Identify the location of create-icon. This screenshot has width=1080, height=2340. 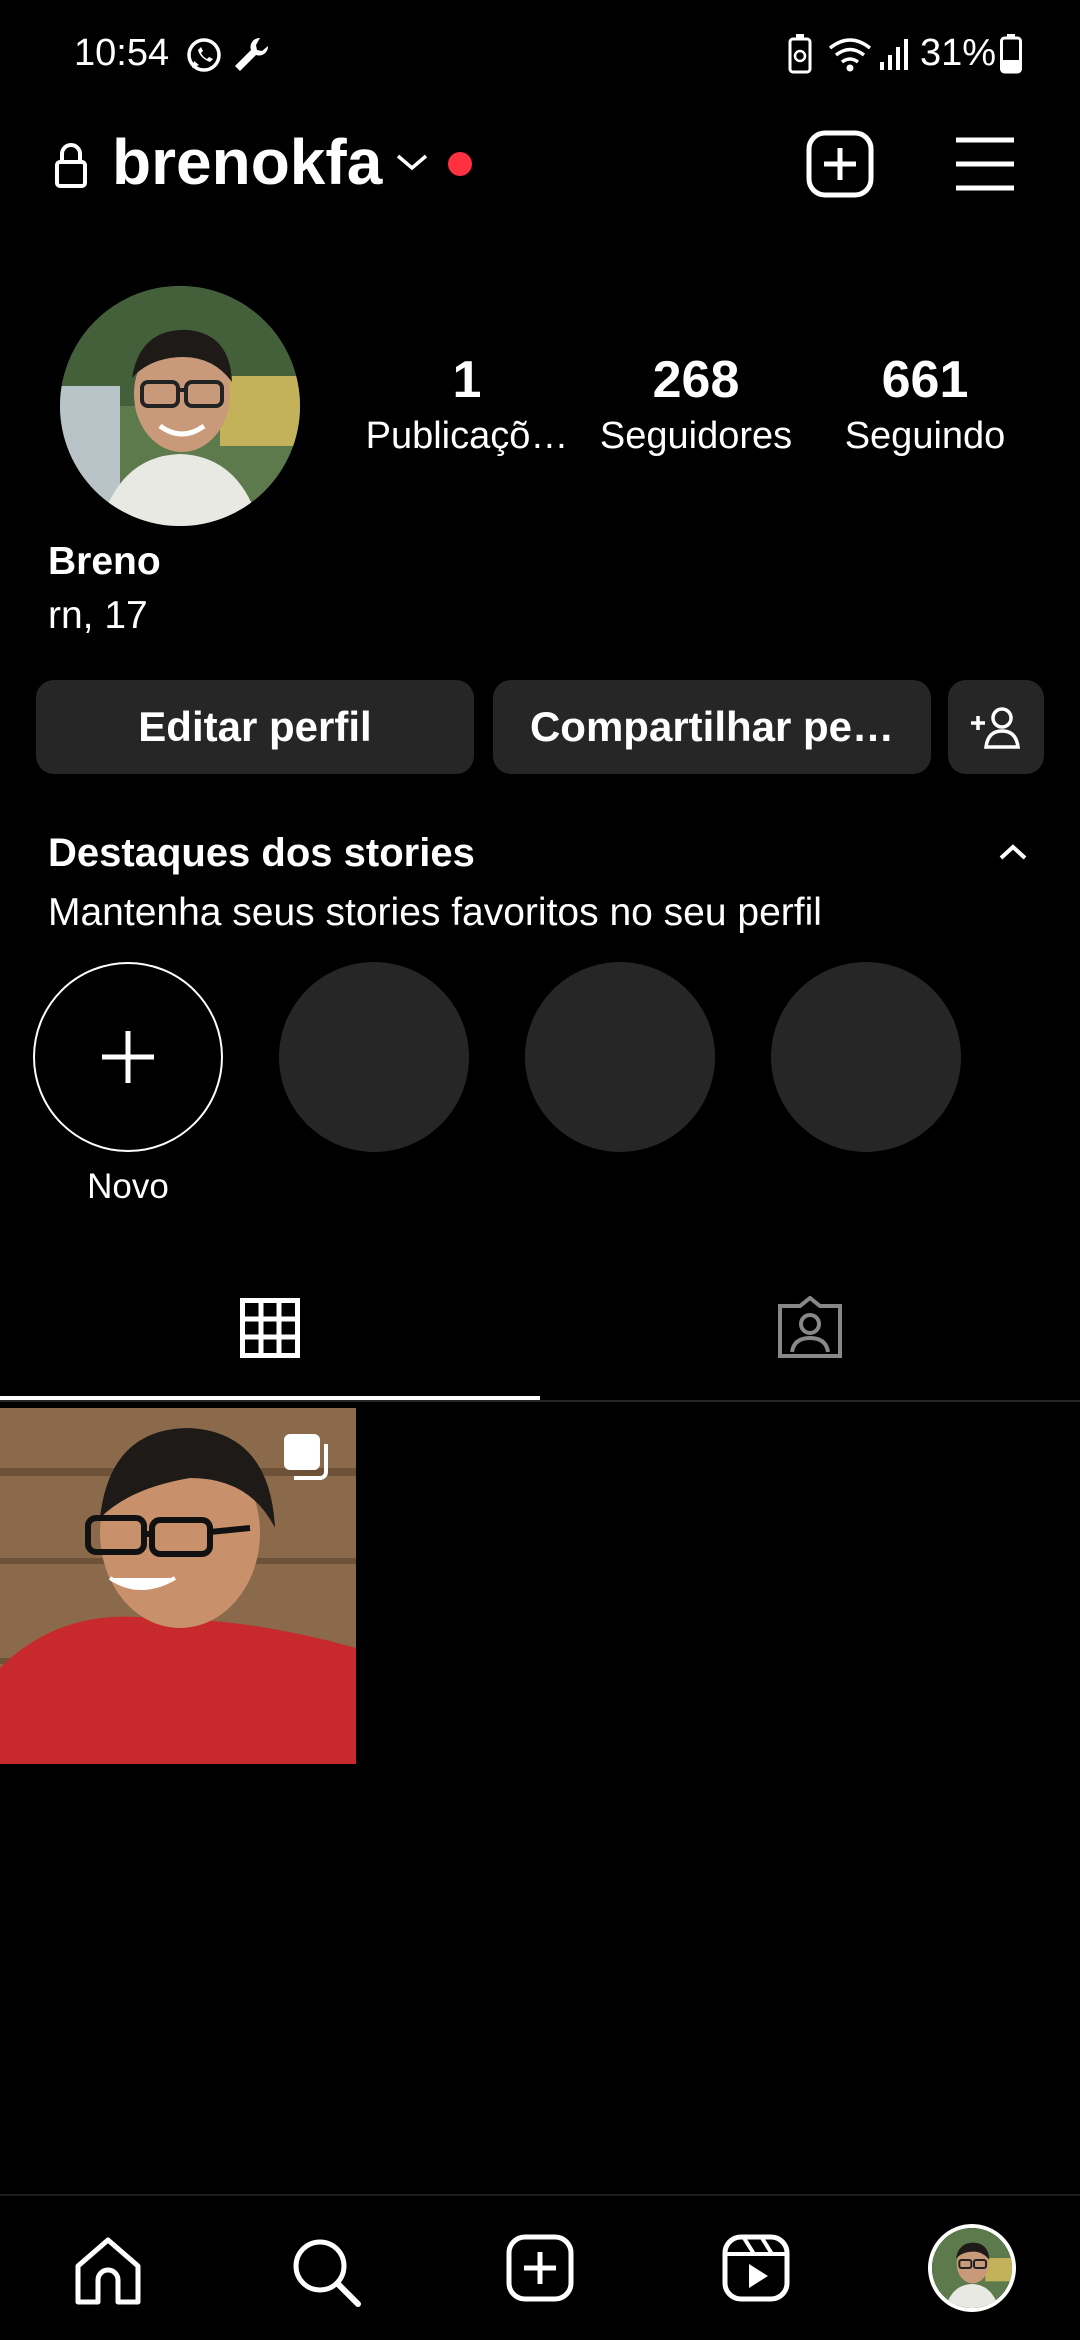
(540, 2268).